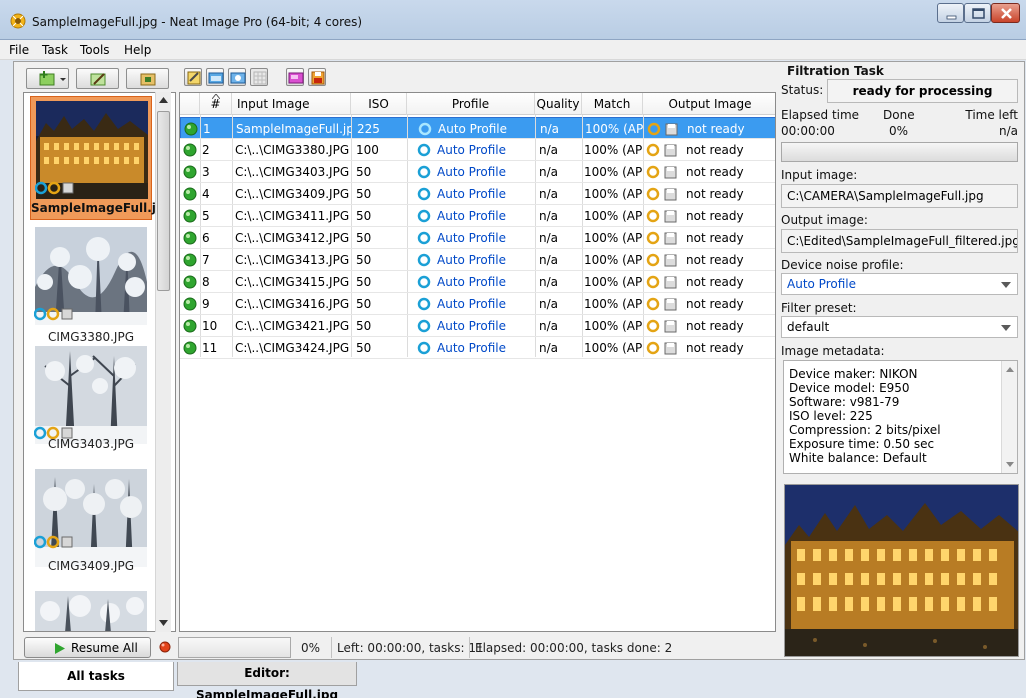 The height and width of the screenshot is (698, 1026). Describe the element at coordinates (95, 50) in the screenshot. I see `menu-tools: Tools` at that location.